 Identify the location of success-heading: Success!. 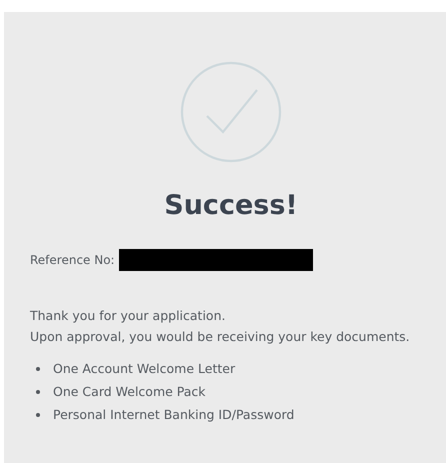
(231, 205).